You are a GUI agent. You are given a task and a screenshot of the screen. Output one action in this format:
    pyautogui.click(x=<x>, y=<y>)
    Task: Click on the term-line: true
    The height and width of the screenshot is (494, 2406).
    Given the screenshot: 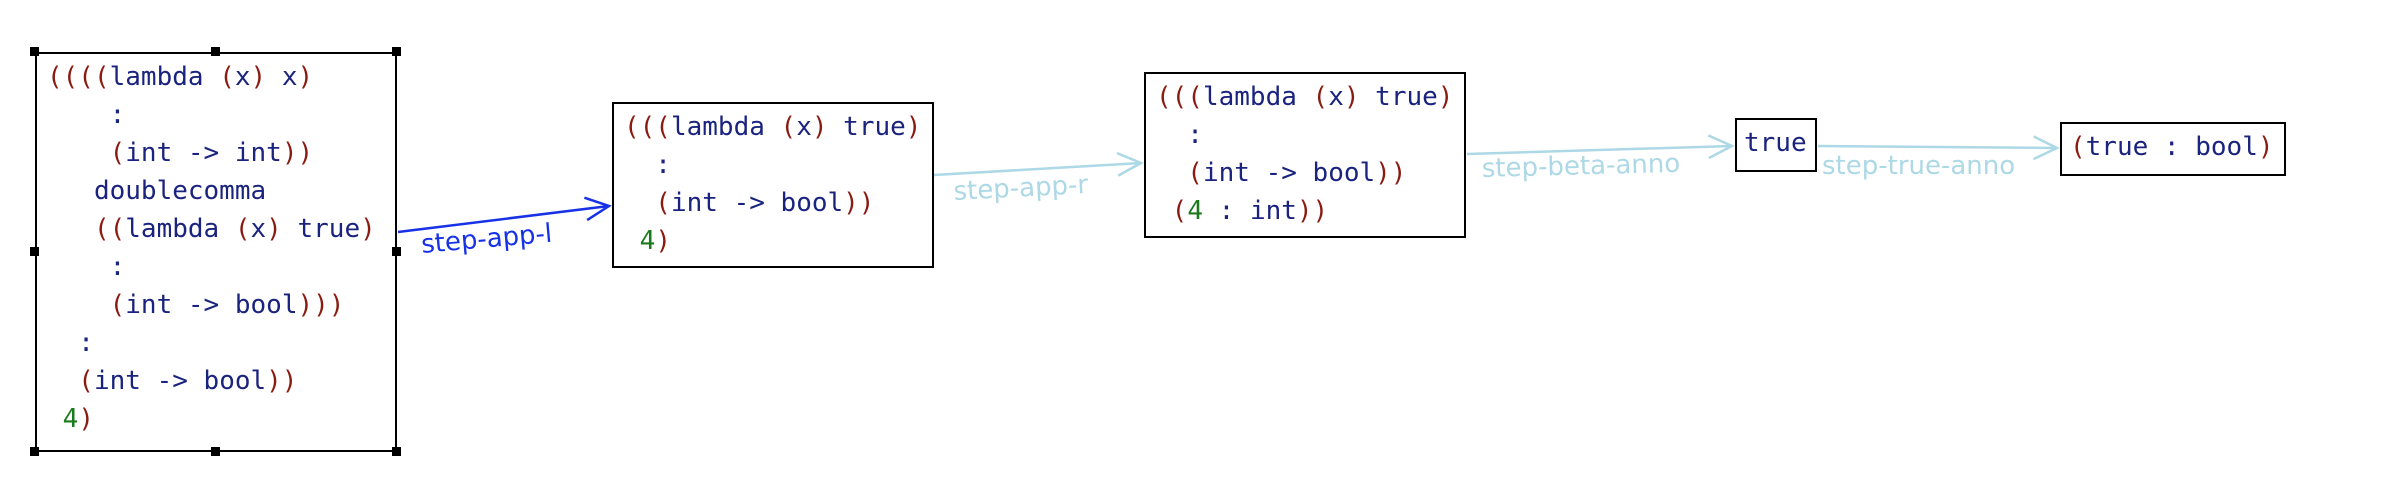 What is the action you would take?
    pyautogui.click(x=1776, y=143)
    